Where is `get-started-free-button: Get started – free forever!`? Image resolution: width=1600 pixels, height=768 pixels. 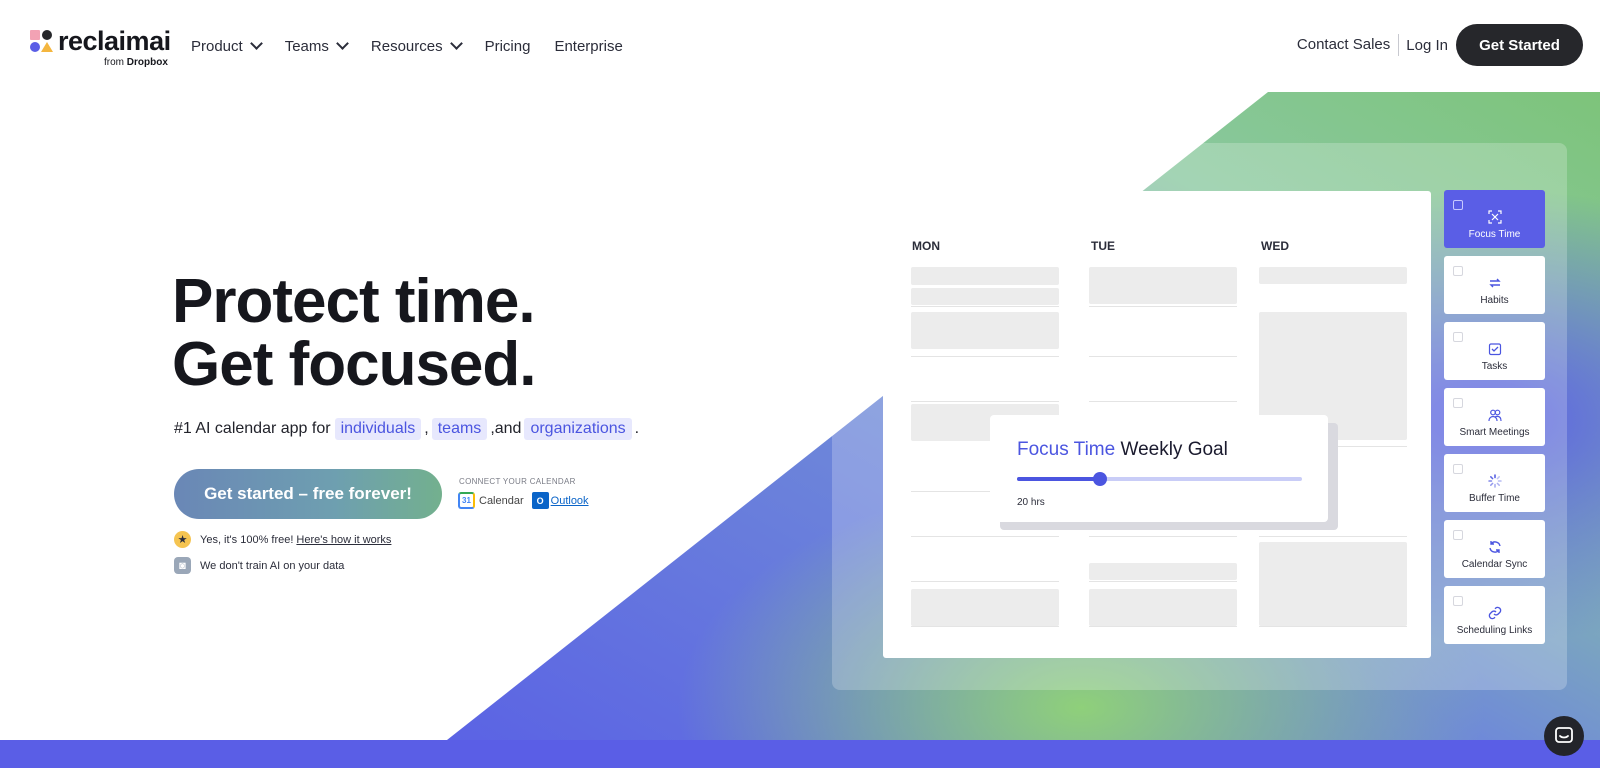
get-started-free-button: Get started – free forever! is located at coordinates (308, 494).